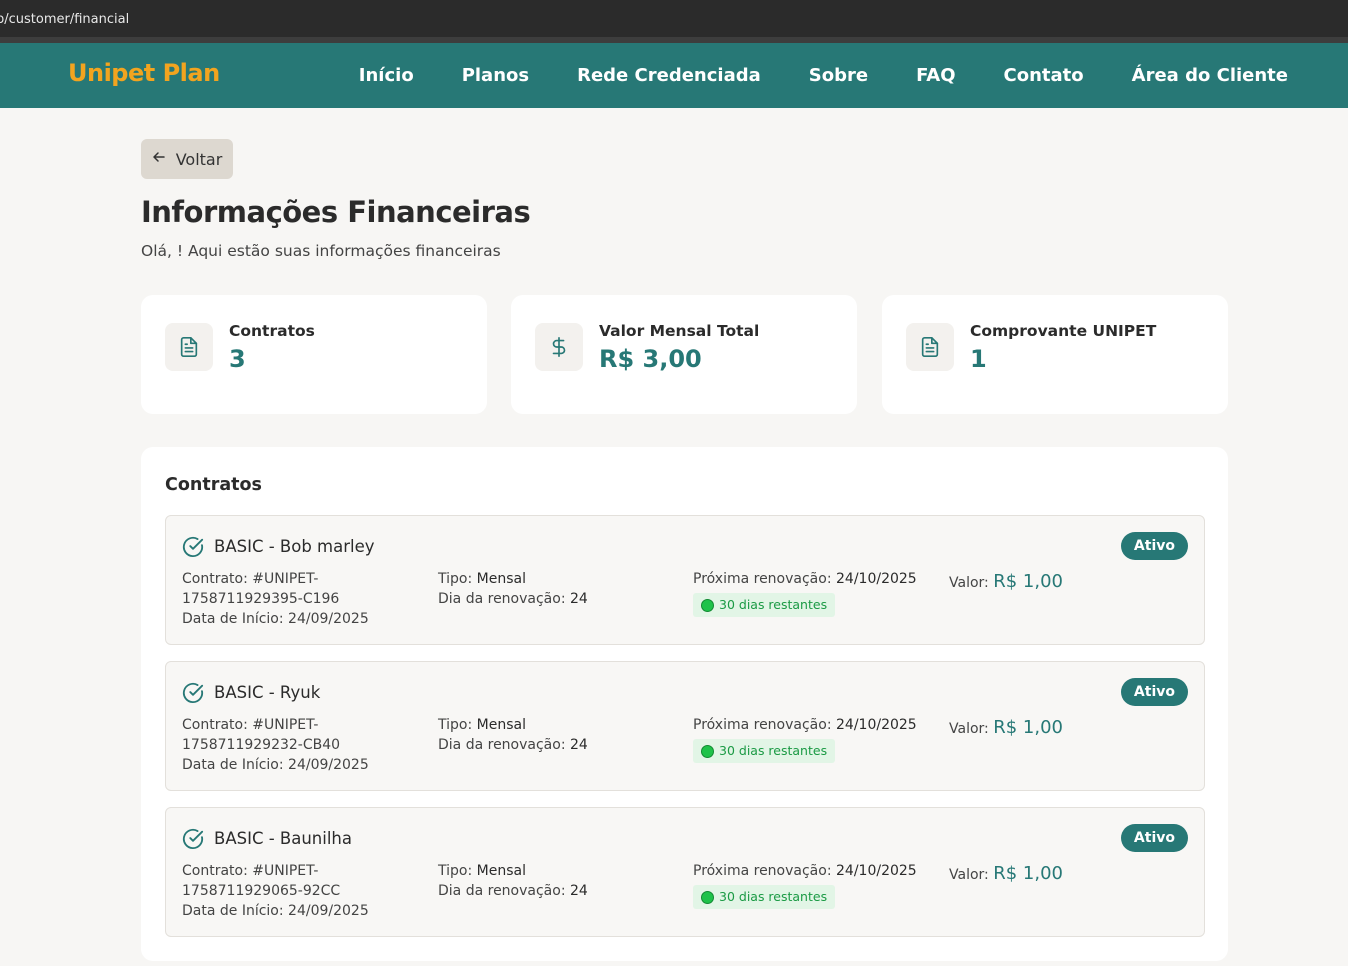 The width and height of the screenshot is (1348, 966). Describe the element at coordinates (199, 159) in the screenshot. I see `back-button-label: Voltar` at that location.